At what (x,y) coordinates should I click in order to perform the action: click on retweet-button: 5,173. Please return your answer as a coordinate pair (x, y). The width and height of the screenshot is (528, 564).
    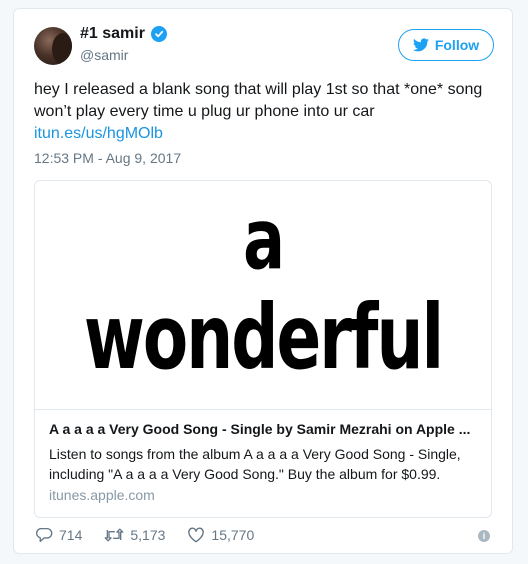
    Looking at the image, I should click on (134, 535).